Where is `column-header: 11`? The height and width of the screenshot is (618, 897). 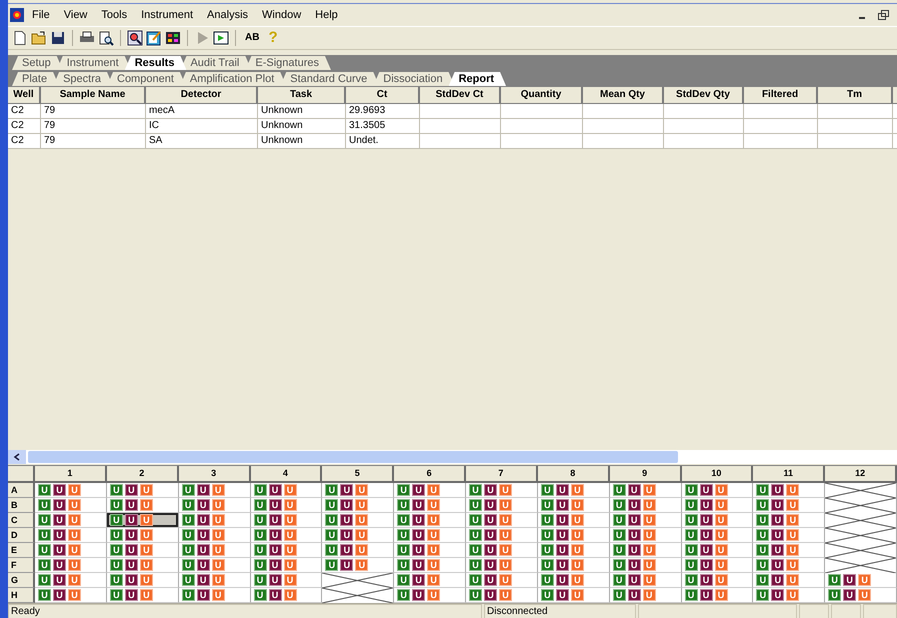 column-header: 11 is located at coordinates (789, 474).